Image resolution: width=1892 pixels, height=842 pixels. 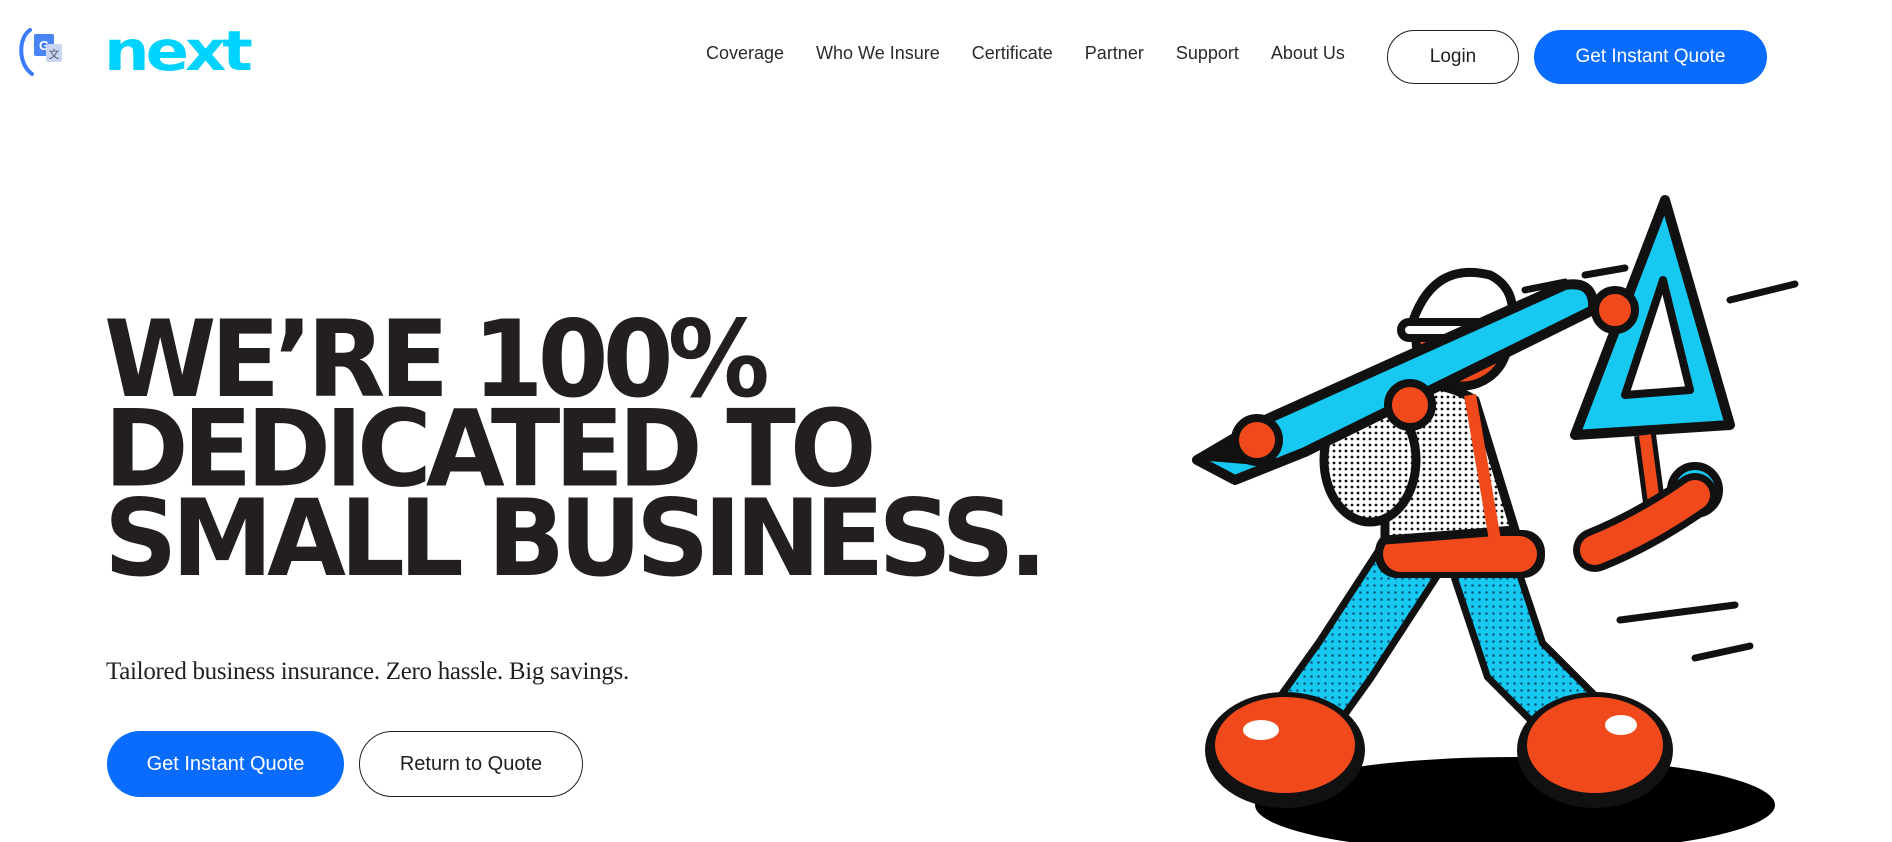 What do you see at coordinates (1012, 53) in the screenshot?
I see `nav-certificate: Certificate` at bounding box center [1012, 53].